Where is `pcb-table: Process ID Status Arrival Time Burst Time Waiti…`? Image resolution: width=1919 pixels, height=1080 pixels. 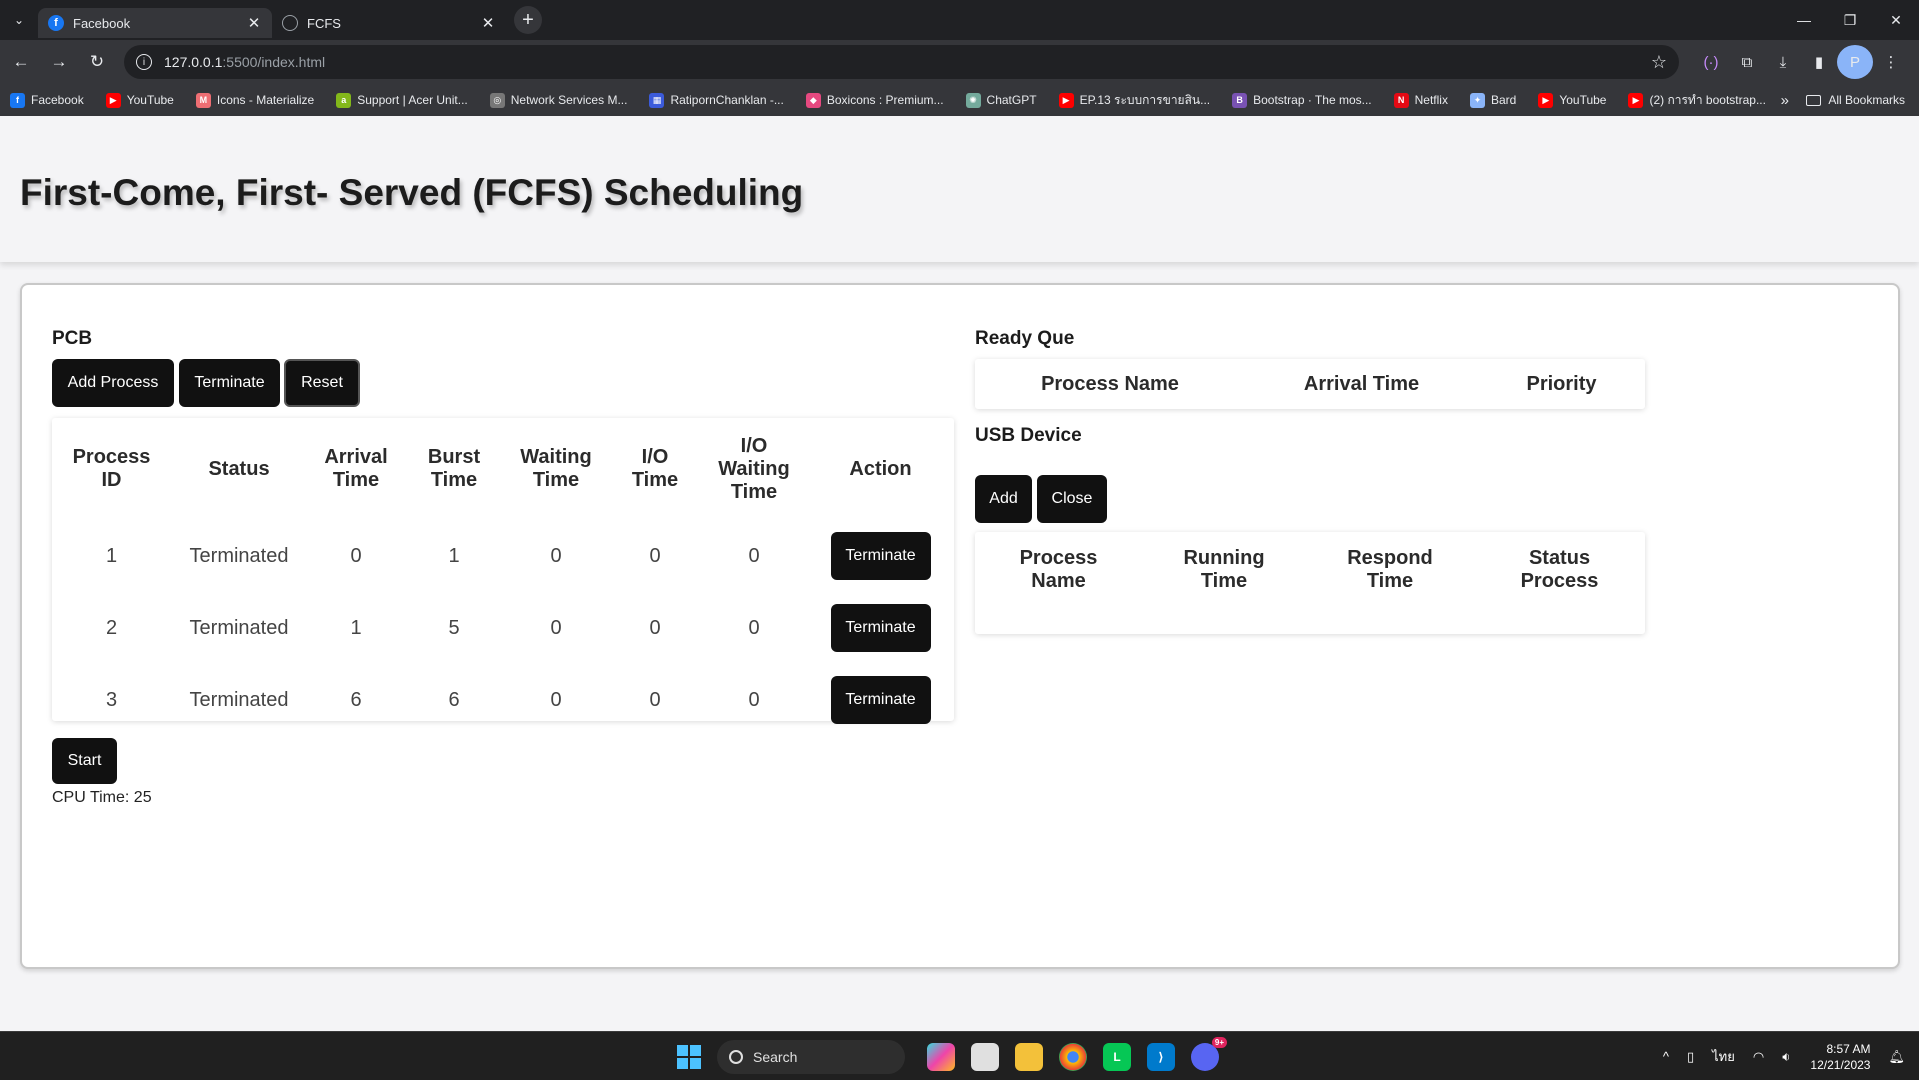
pcb-table: Process ID Status Arrival Time Burst Time Waiti… is located at coordinates (503, 577).